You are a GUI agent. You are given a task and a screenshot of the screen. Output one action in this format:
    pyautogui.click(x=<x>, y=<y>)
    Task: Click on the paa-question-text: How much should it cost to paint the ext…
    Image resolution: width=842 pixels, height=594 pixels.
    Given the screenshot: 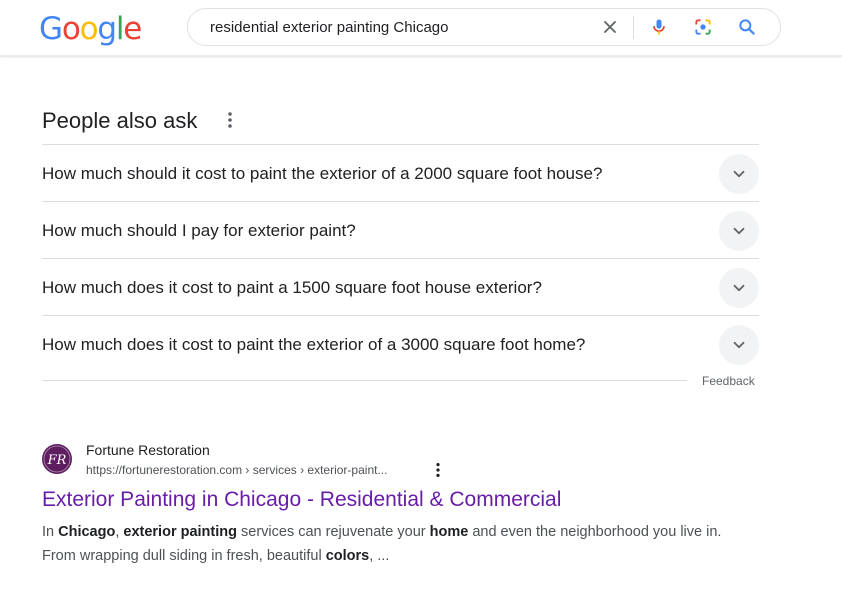 What is the action you would take?
    pyautogui.click(x=322, y=173)
    